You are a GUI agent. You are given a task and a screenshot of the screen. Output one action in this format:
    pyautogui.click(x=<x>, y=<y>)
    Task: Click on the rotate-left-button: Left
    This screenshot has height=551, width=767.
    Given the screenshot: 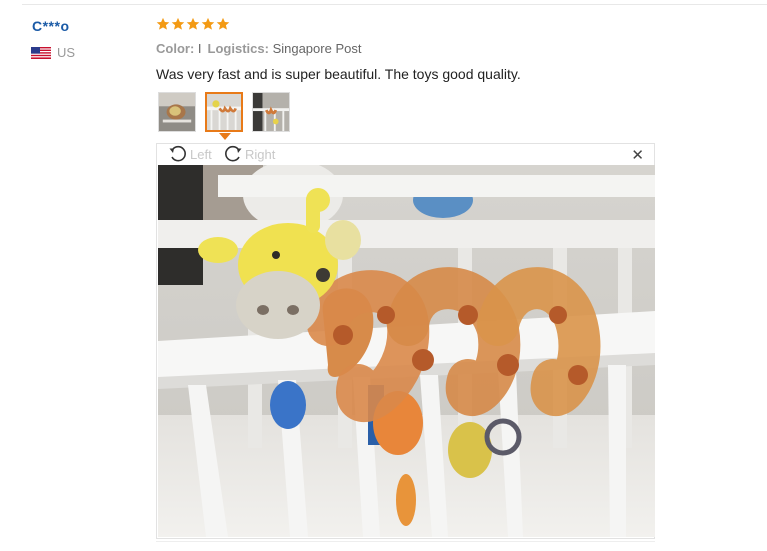 What is the action you would take?
    pyautogui.click(x=190, y=154)
    